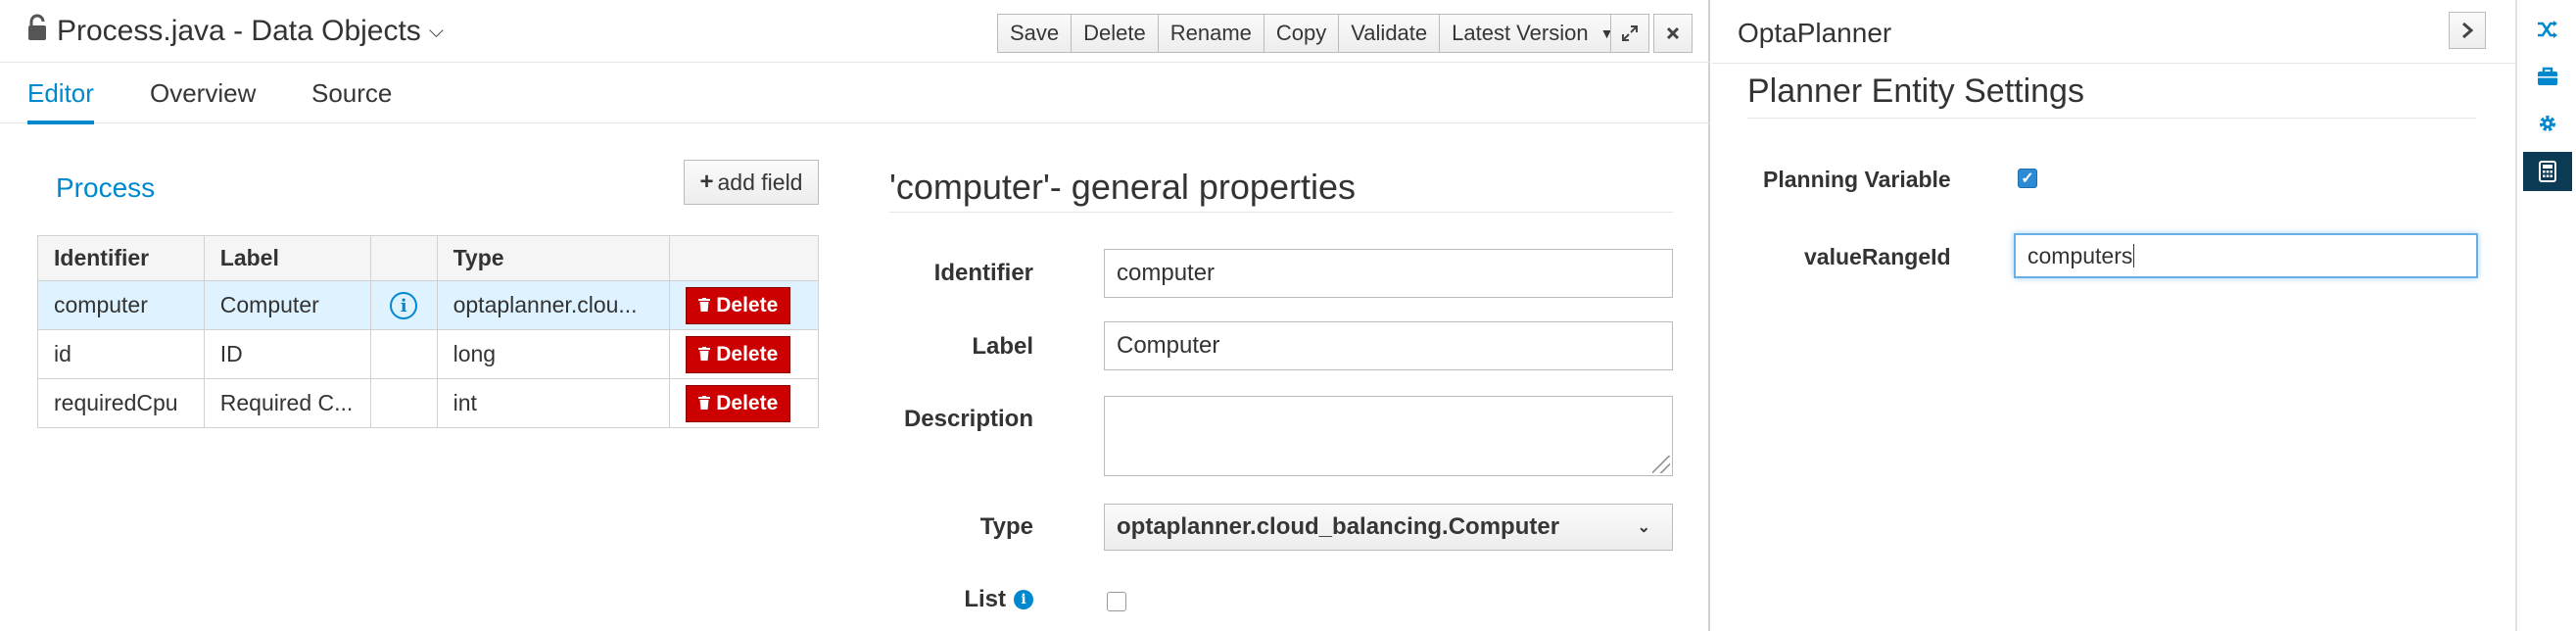 Image resolution: width=2576 pixels, height=631 pixels. Describe the element at coordinates (121, 305) in the screenshot. I see `cell-identifier: computer` at that location.